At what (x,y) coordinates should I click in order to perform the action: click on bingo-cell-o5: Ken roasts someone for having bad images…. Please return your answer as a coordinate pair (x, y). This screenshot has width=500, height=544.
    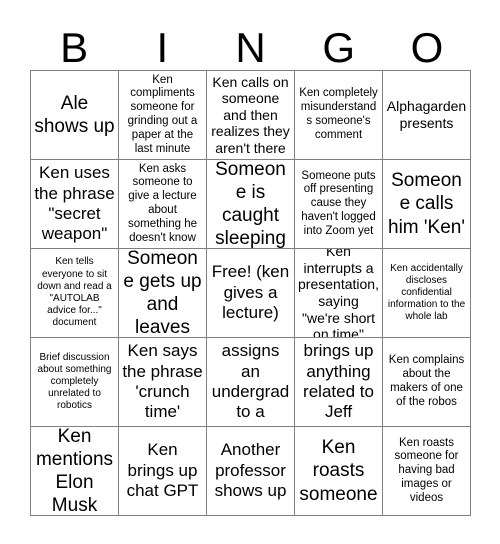
    Looking at the image, I should click on (427, 471).